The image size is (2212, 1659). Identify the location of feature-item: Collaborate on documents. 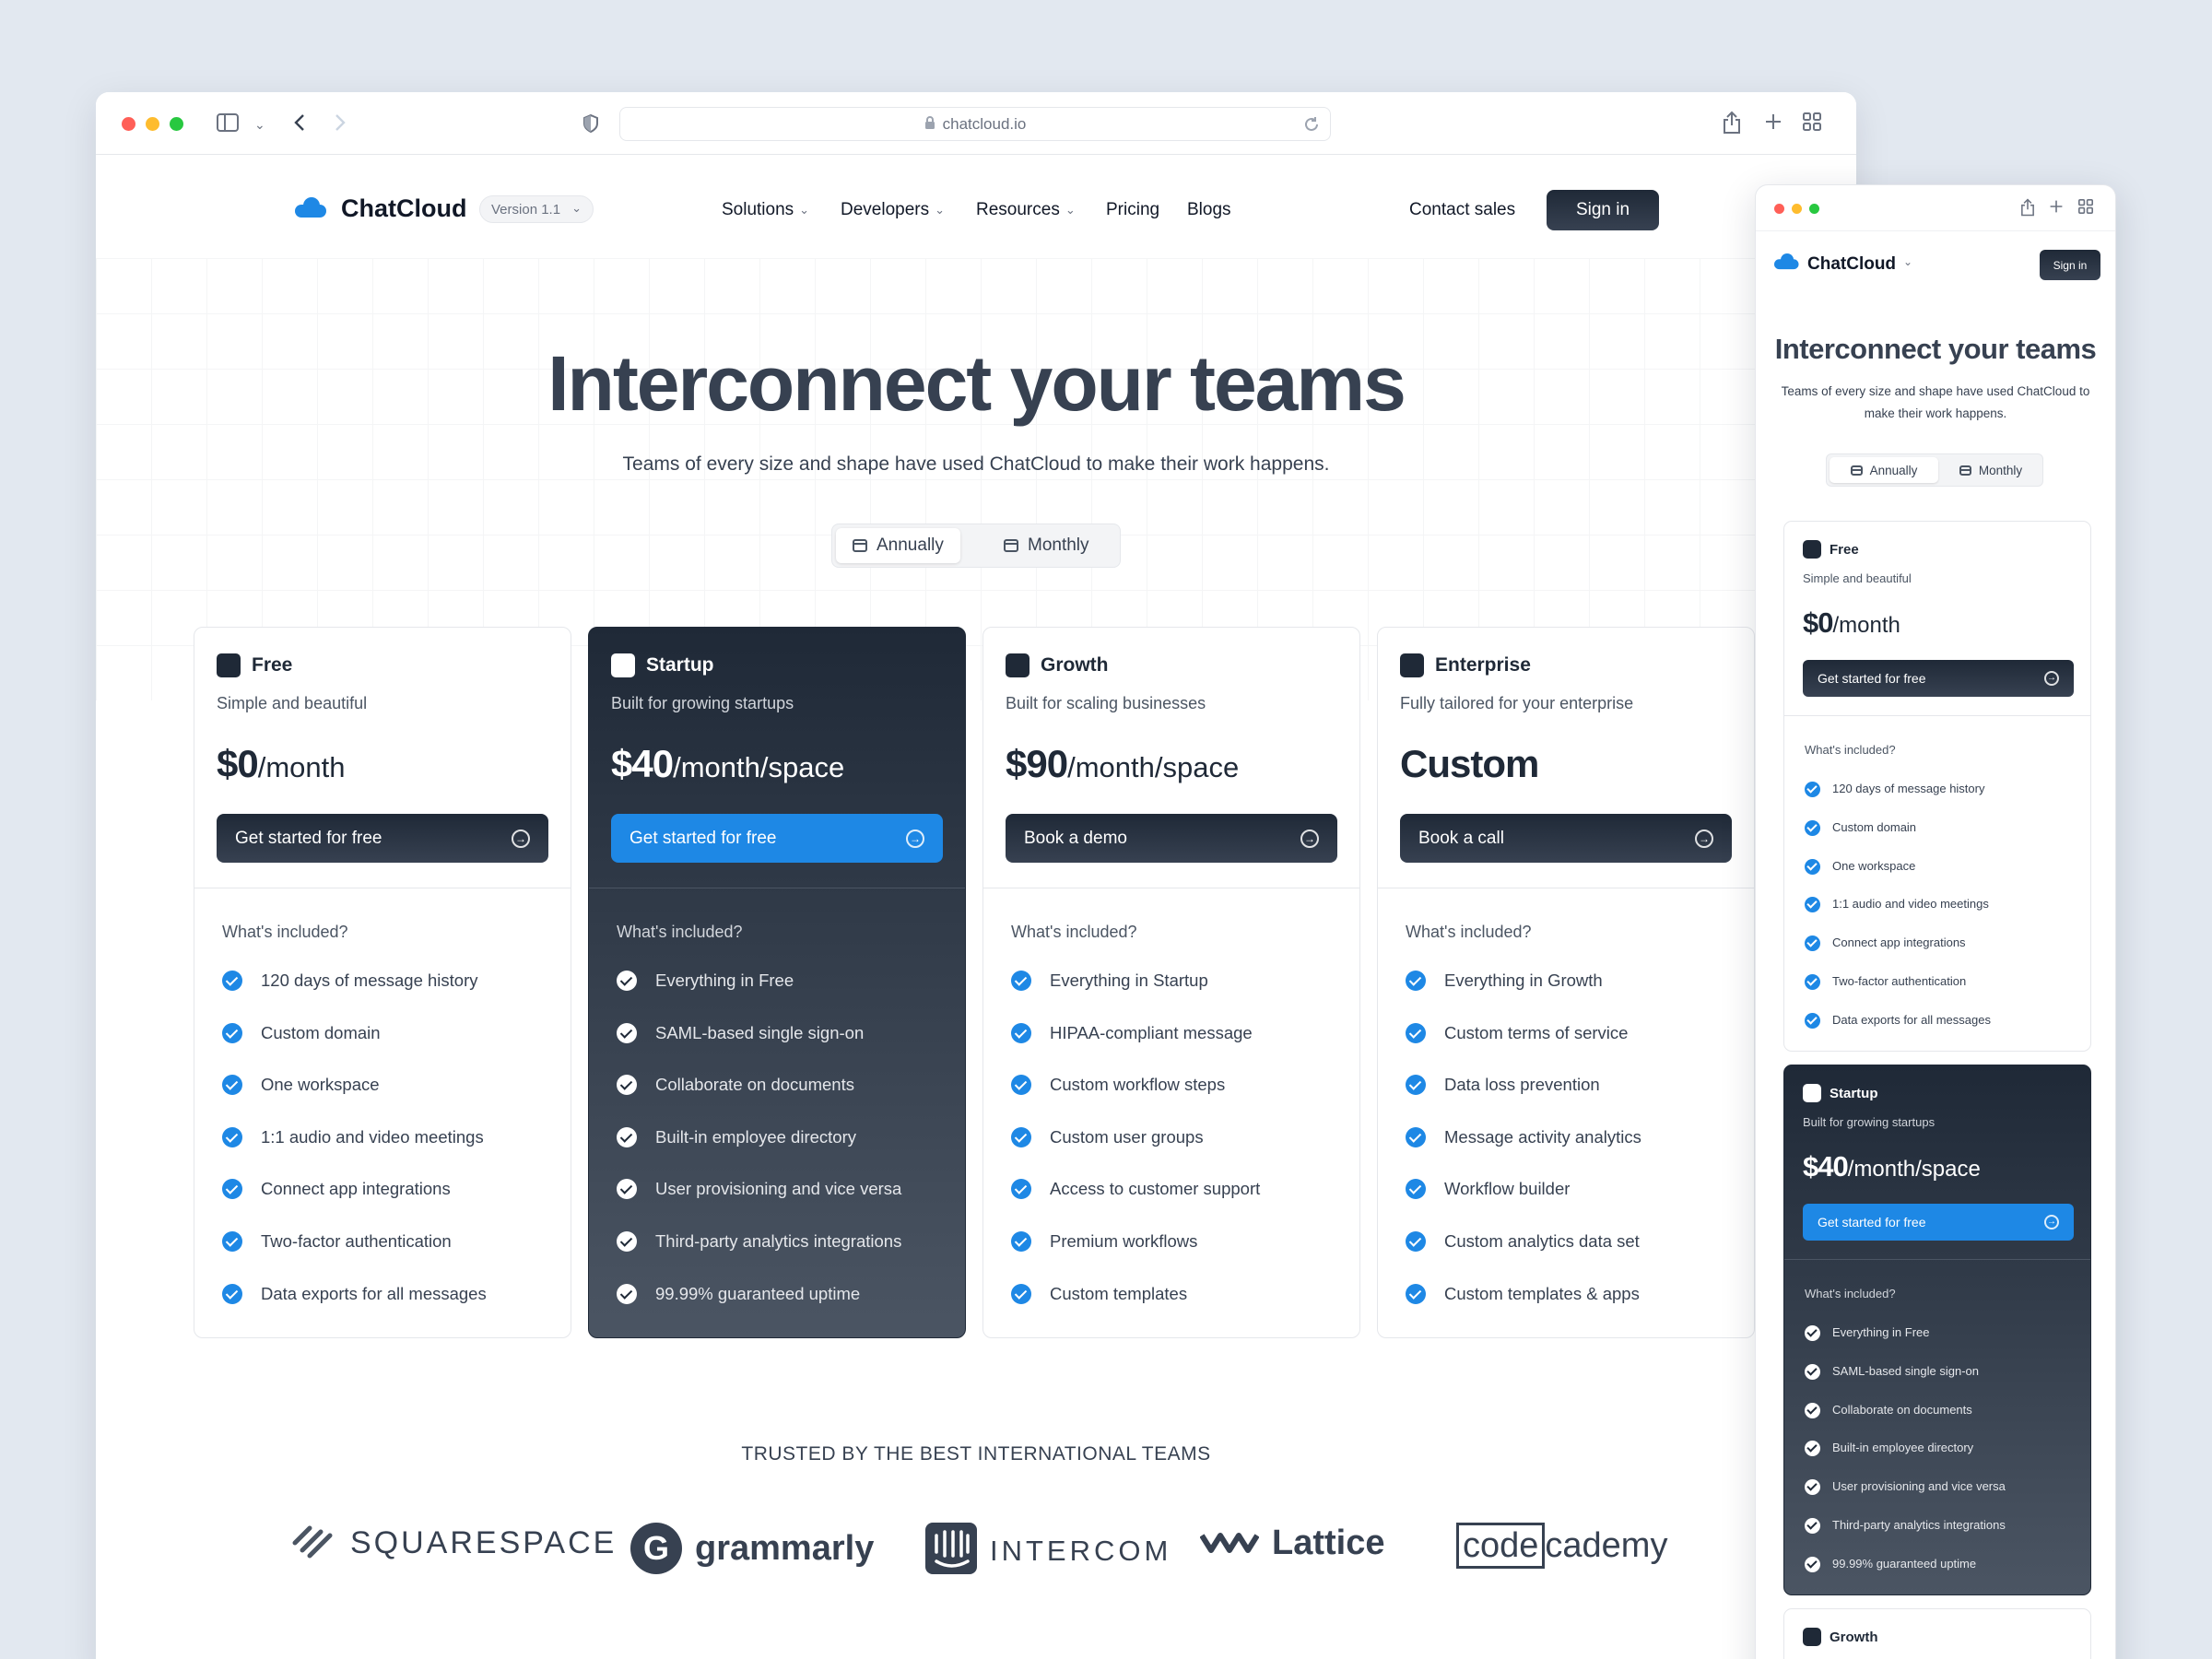
(1905, 1421).